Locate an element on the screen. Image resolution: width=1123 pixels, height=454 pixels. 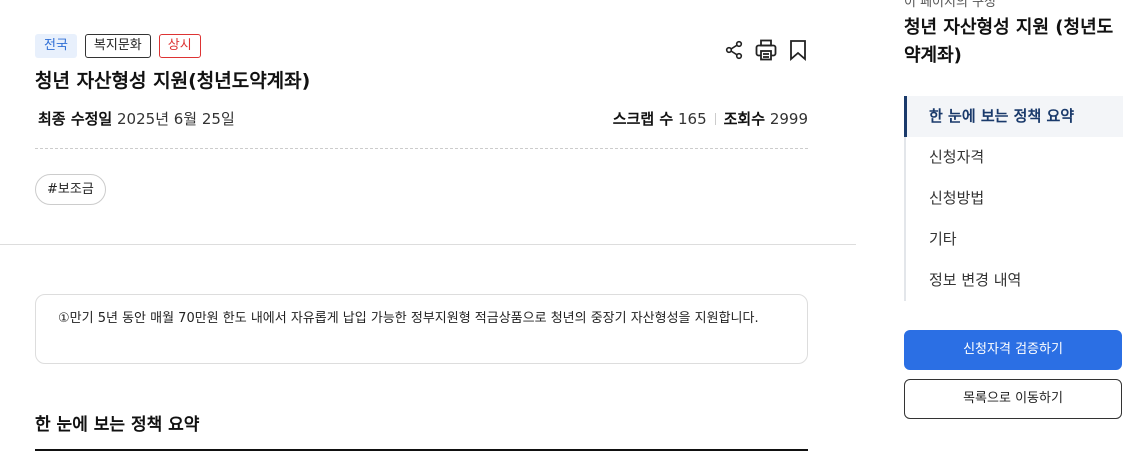
views-count: 2999 is located at coordinates (788, 119).